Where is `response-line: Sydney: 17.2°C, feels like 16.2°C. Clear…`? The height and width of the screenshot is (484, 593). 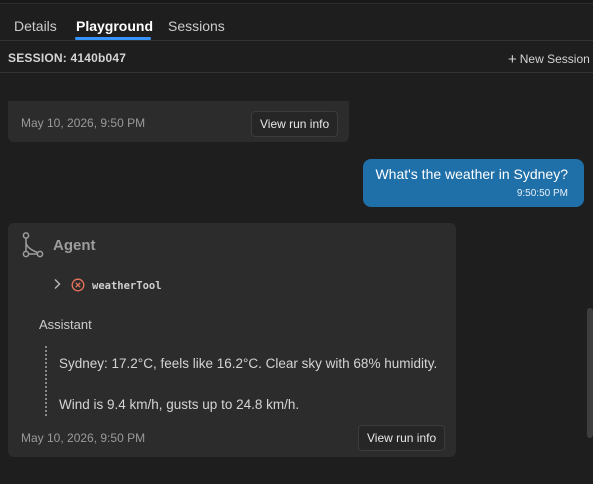
response-line: Sydney: 17.2°C, feels like 16.2°C. Clear… is located at coordinates (248, 363).